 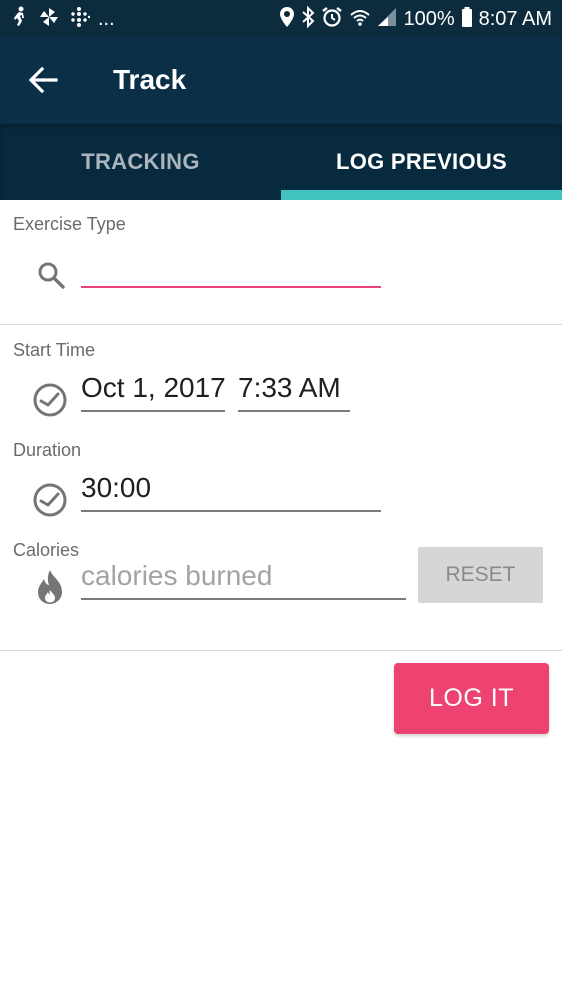 What do you see at coordinates (51, 277) in the screenshot?
I see `search-icon` at bounding box center [51, 277].